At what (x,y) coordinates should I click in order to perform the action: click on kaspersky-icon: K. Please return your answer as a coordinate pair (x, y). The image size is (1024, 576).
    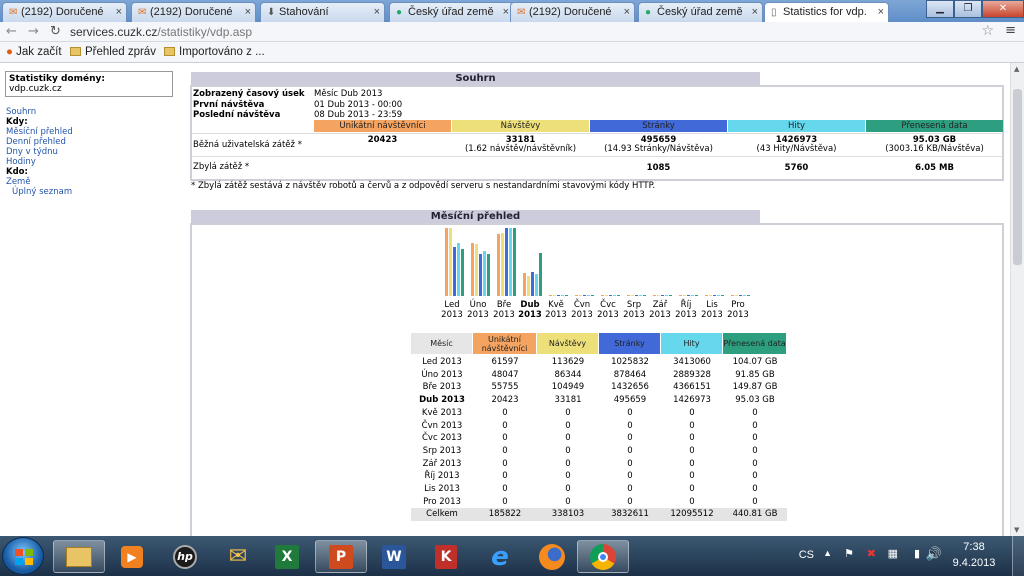
    Looking at the image, I should click on (446, 556).